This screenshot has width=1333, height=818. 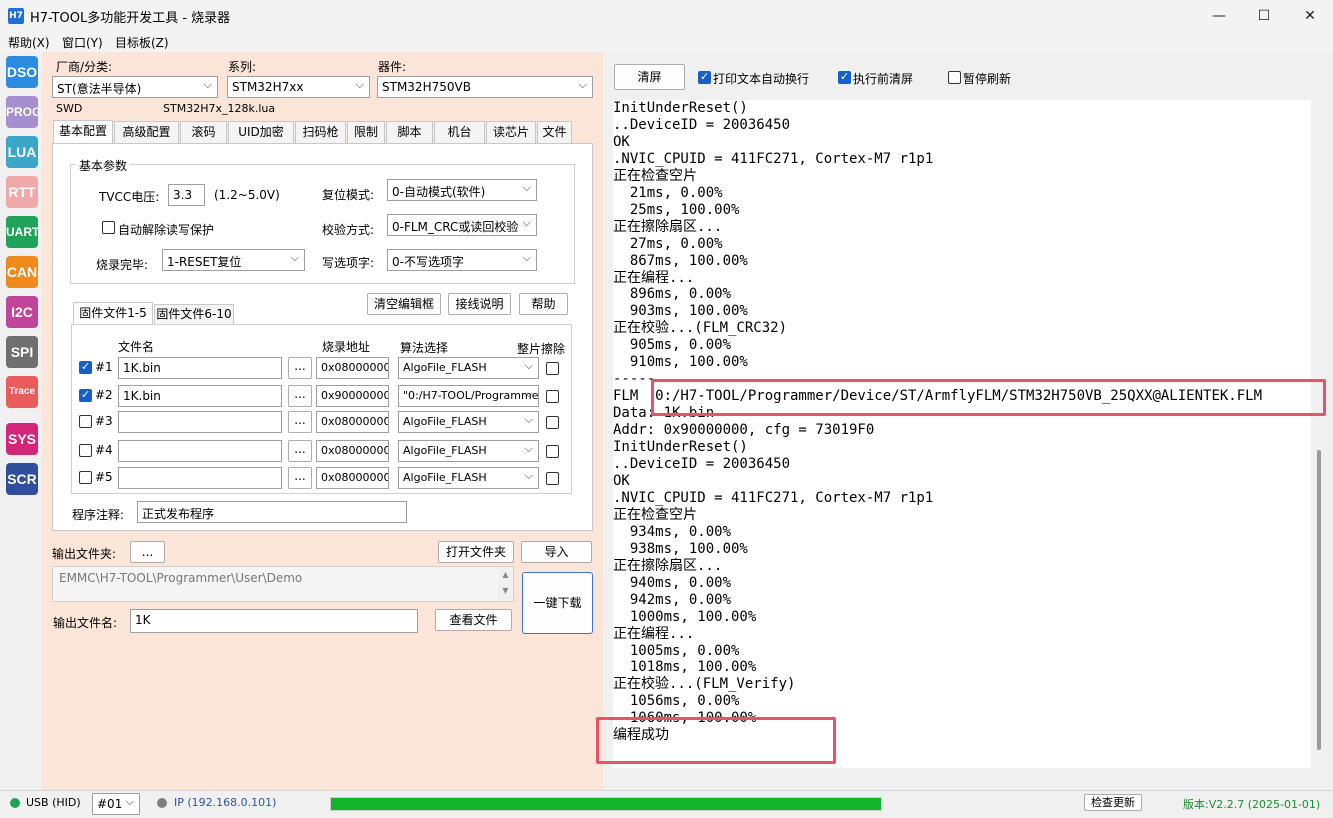 What do you see at coordinates (672, 345) in the screenshot?
I see `console-line: 905ms, 0.00%` at bounding box center [672, 345].